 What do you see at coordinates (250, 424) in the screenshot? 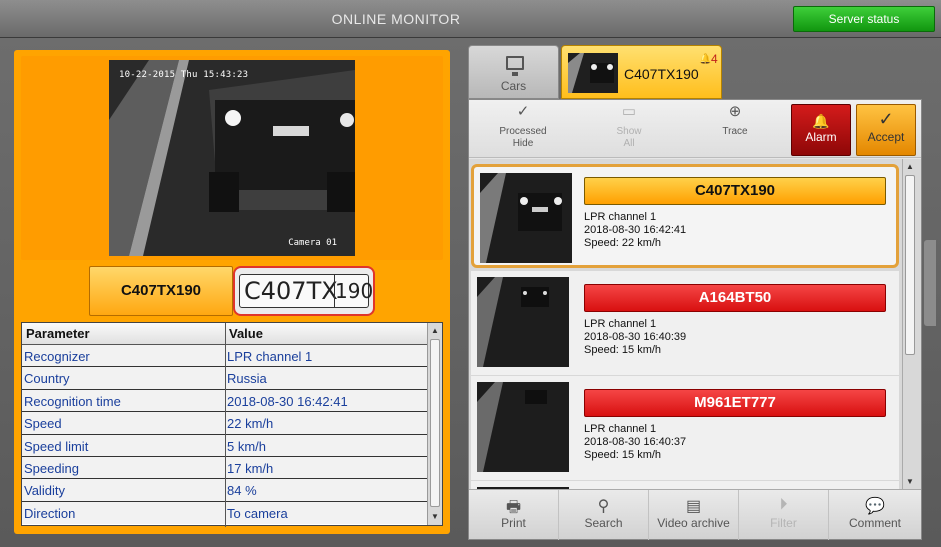
I see `row-value: 22 km/h` at bounding box center [250, 424].